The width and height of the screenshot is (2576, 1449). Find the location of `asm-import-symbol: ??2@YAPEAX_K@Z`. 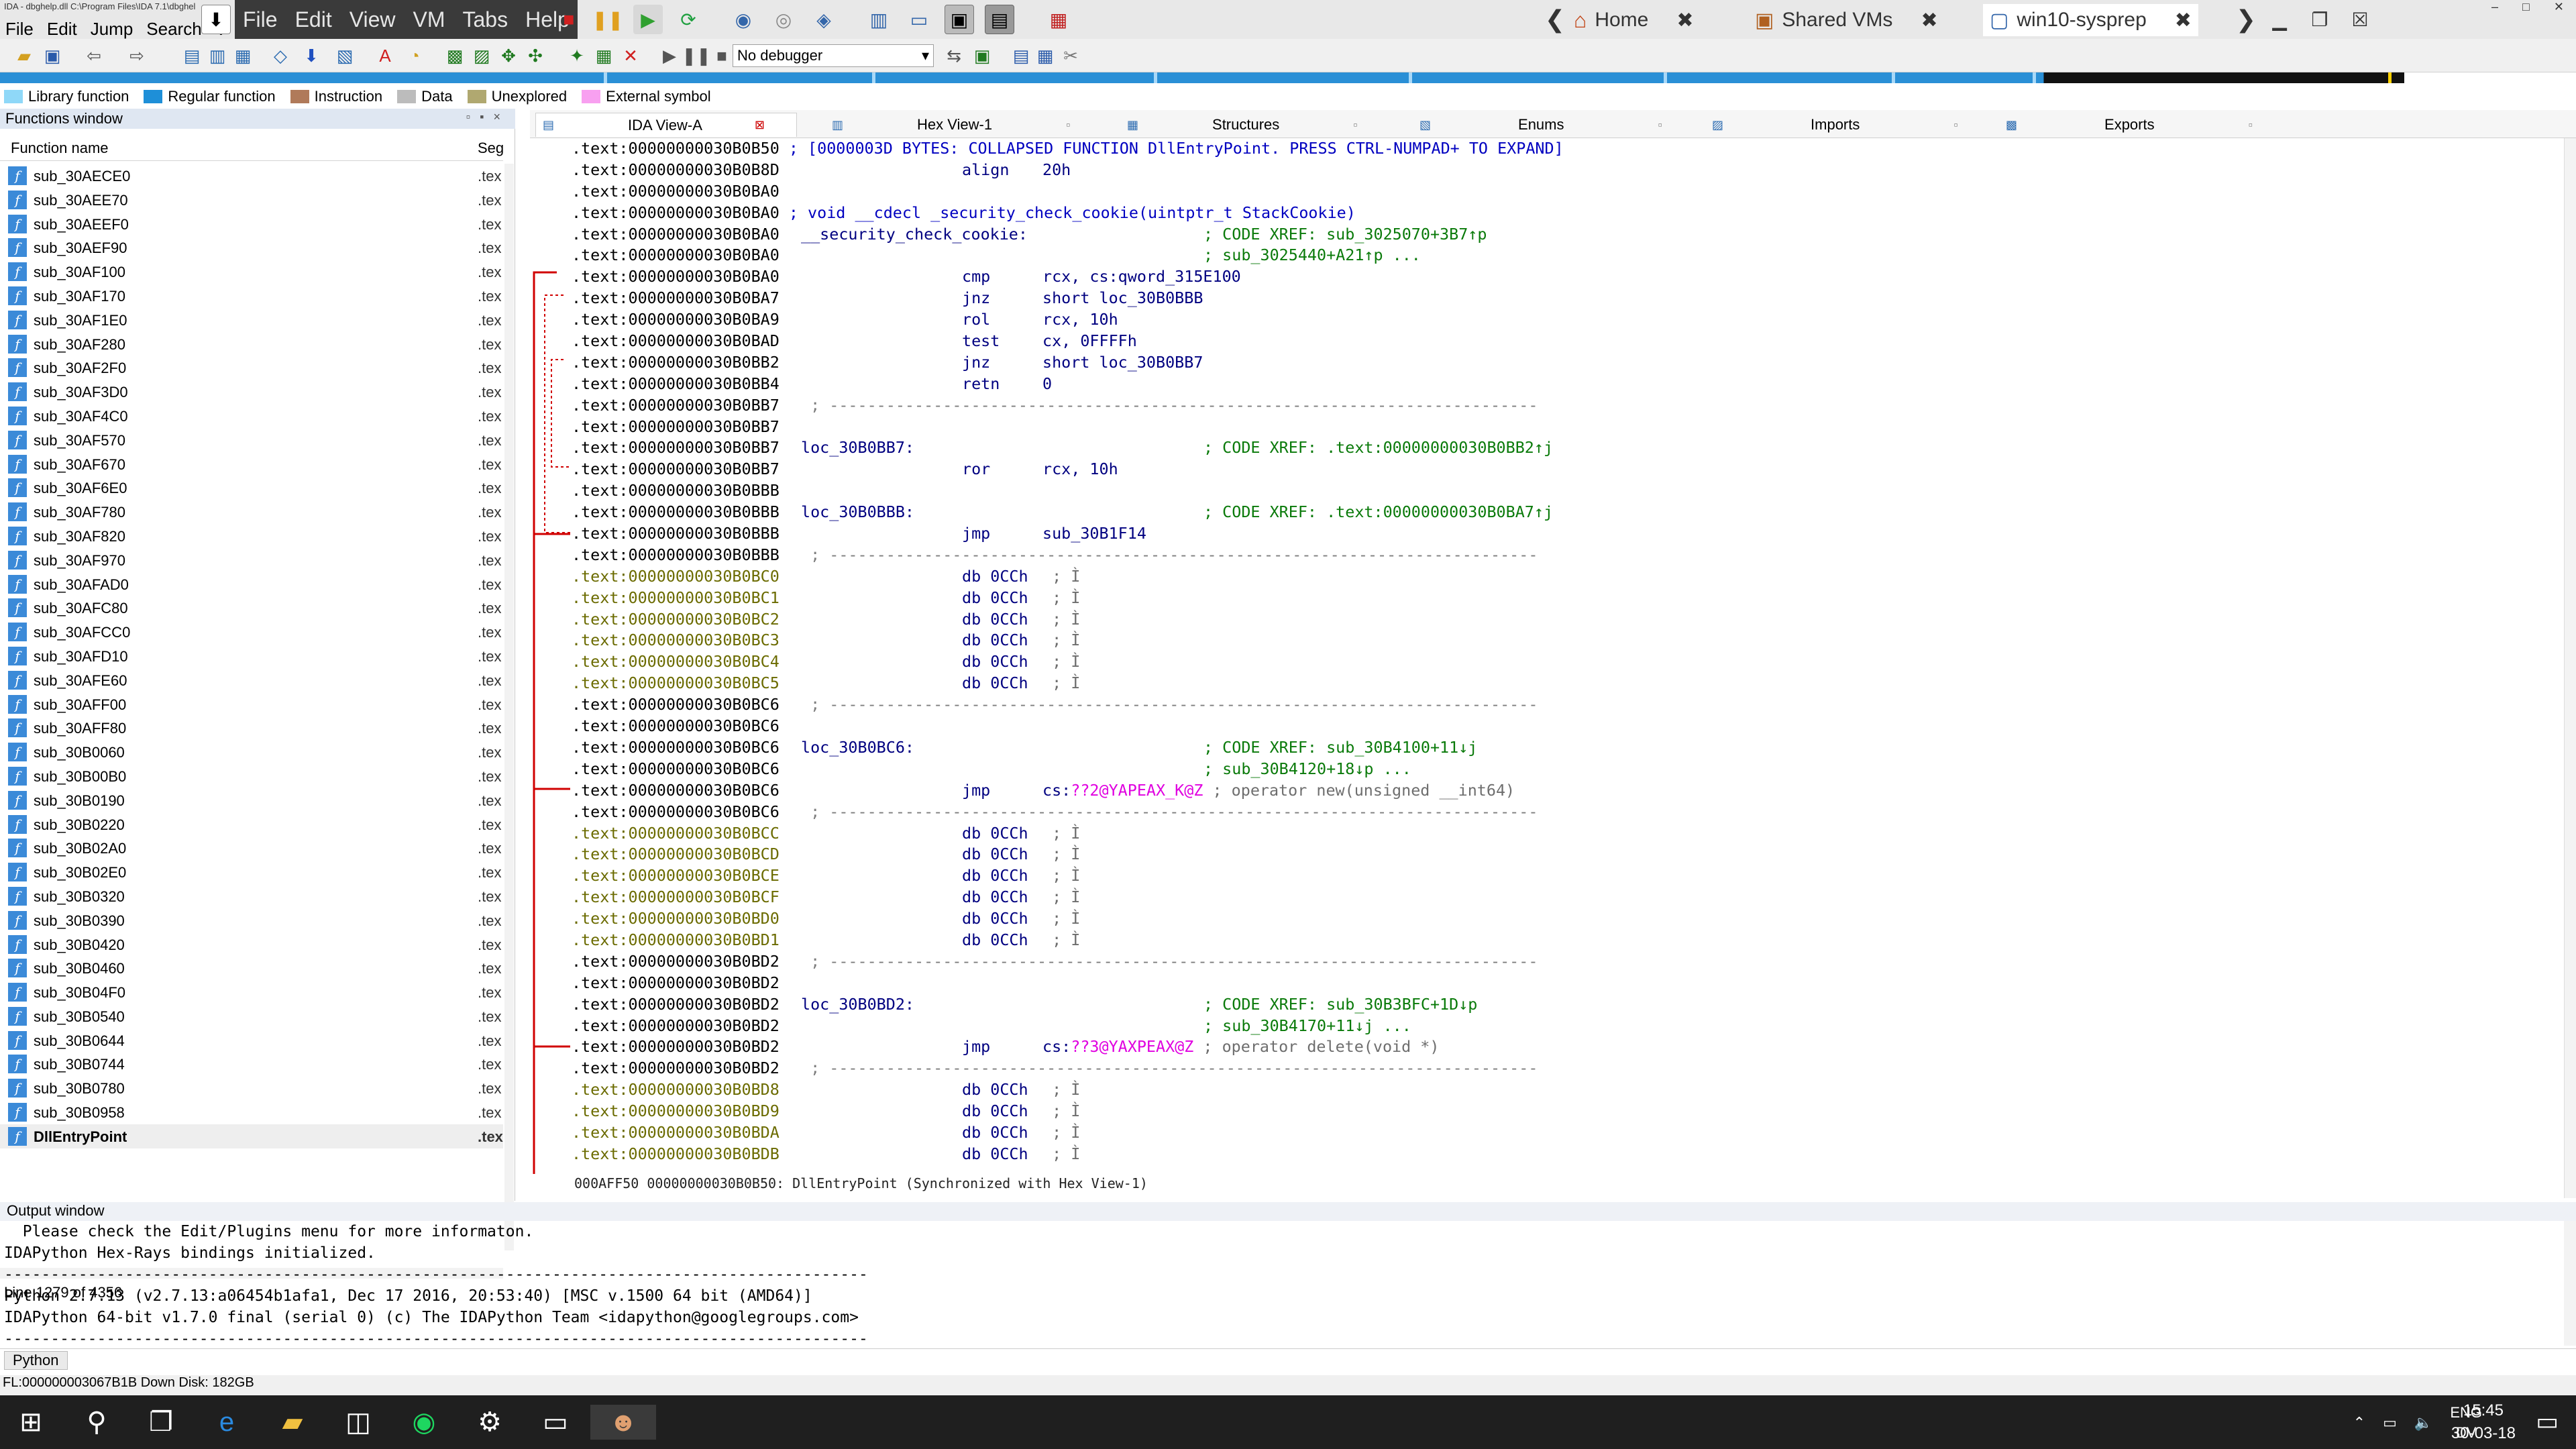

asm-import-symbol: ??2@YAPEAX_K@Z is located at coordinates (1137, 790).